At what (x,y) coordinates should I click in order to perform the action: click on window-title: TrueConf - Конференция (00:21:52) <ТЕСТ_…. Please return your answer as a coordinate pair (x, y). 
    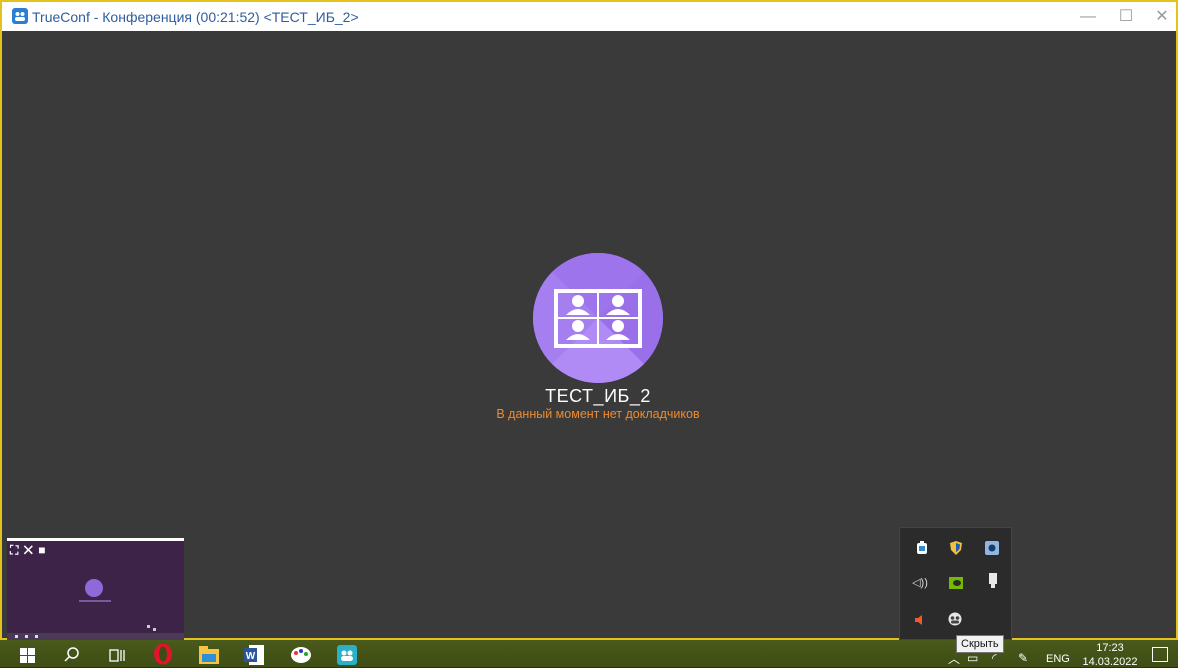
    Looking at the image, I should click on (195, 17).